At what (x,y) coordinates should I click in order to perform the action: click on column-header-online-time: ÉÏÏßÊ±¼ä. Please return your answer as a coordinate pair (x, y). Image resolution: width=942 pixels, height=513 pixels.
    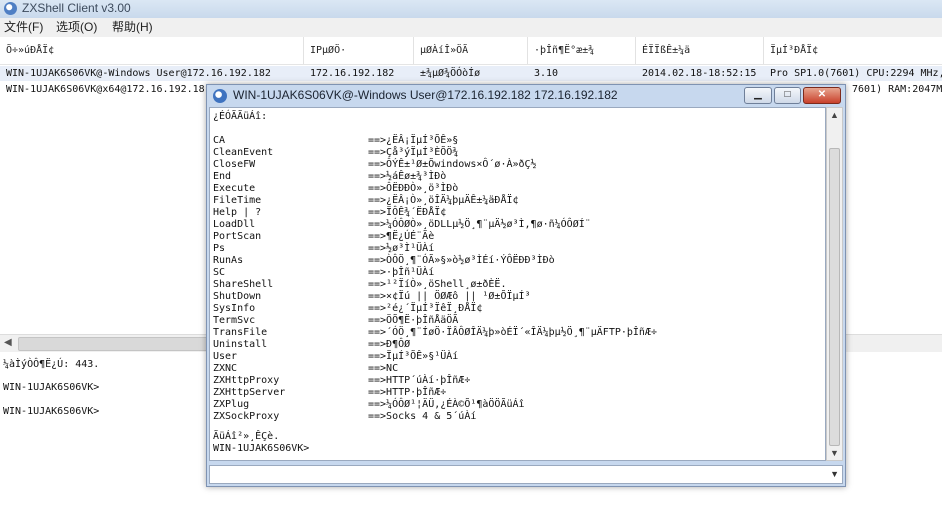
    Looking at the image, I should click on (700, 50).